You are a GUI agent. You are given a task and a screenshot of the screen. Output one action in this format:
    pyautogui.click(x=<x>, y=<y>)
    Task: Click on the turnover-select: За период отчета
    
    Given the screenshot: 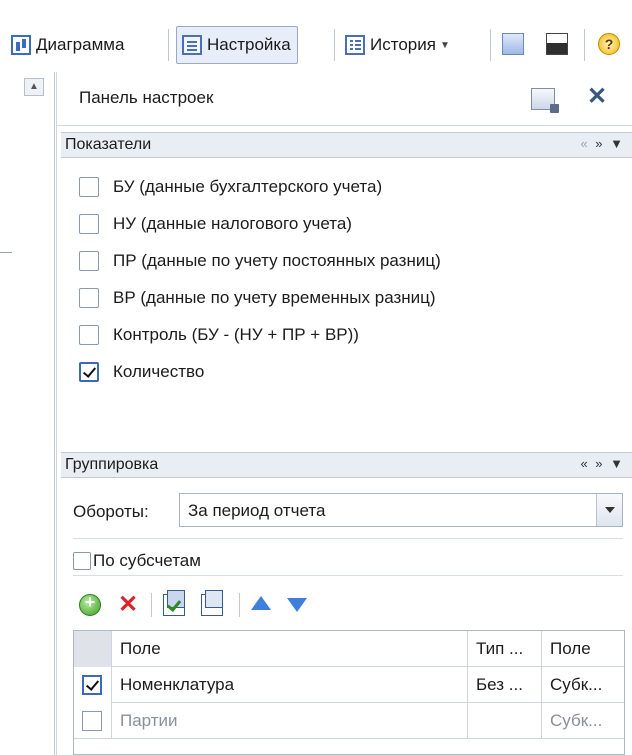 What is the action you would take?
    pyautogui.click(x=401, y=510)
    